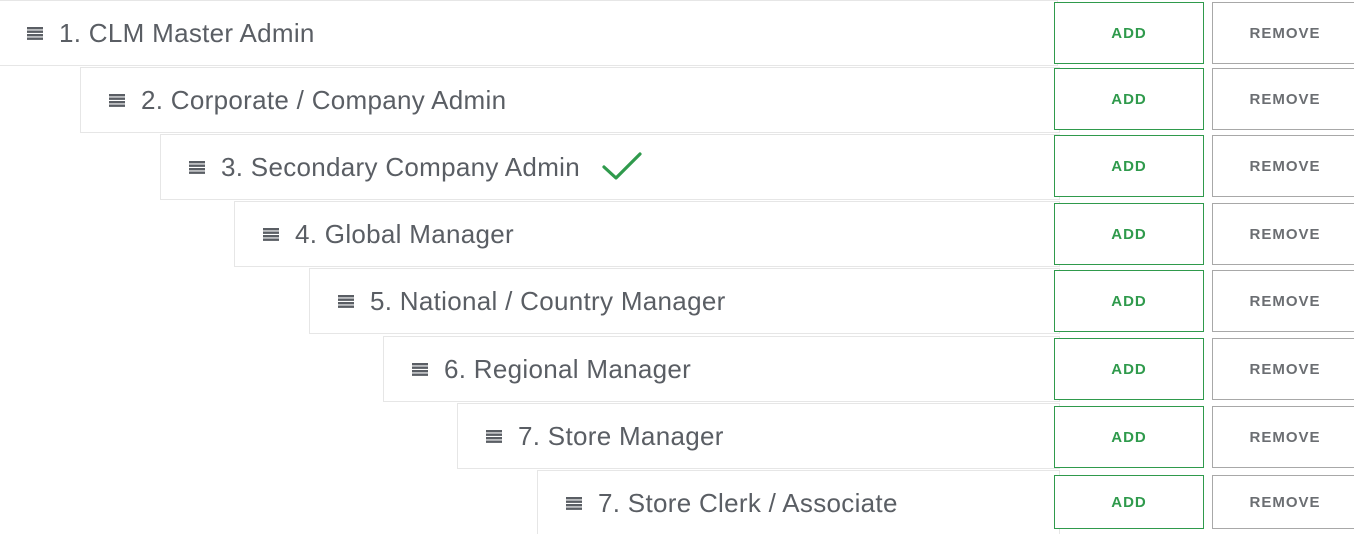  Describe the element at coordinates (324, 99) in the screenshot. I see `role-label: 2. Corporate / Company Admin` at that location.